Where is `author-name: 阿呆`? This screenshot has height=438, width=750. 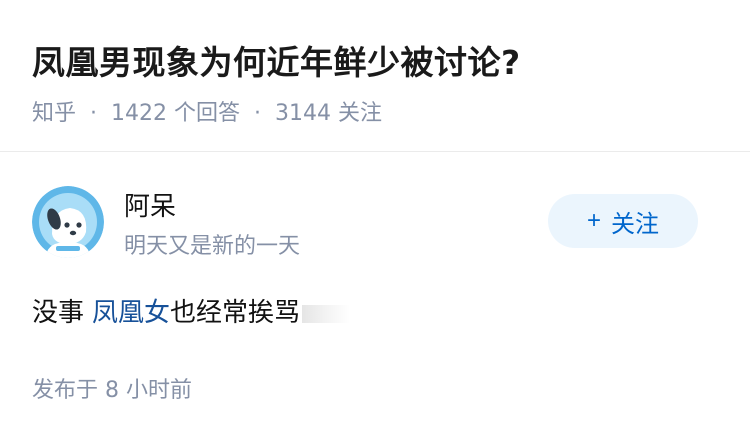 author-name: 阿呆 is located at coordinates (150, 204).